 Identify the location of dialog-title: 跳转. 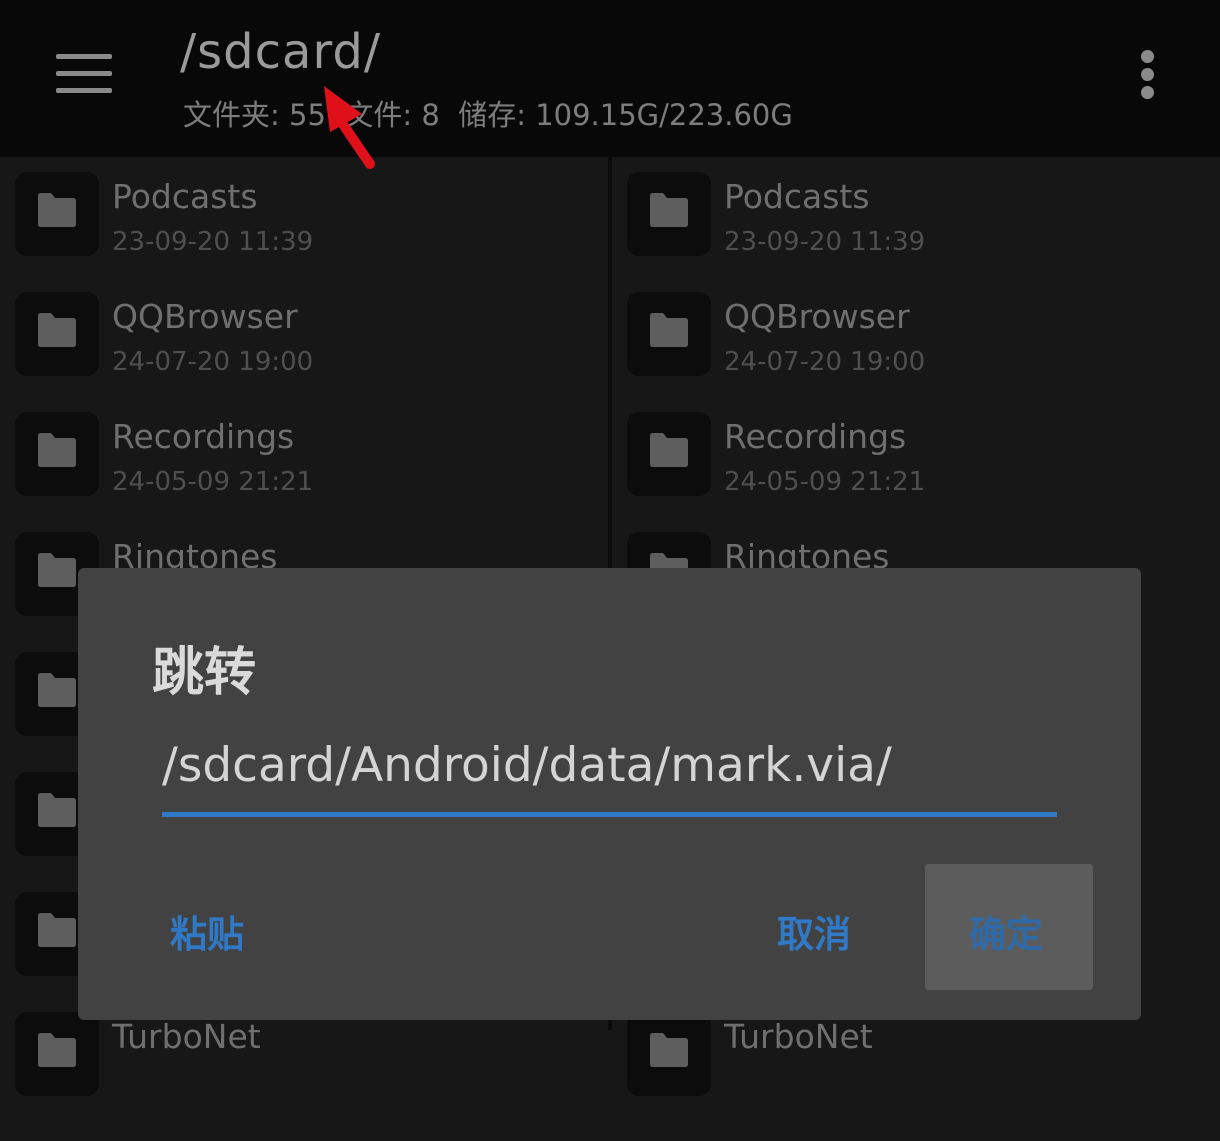
(204, 673).